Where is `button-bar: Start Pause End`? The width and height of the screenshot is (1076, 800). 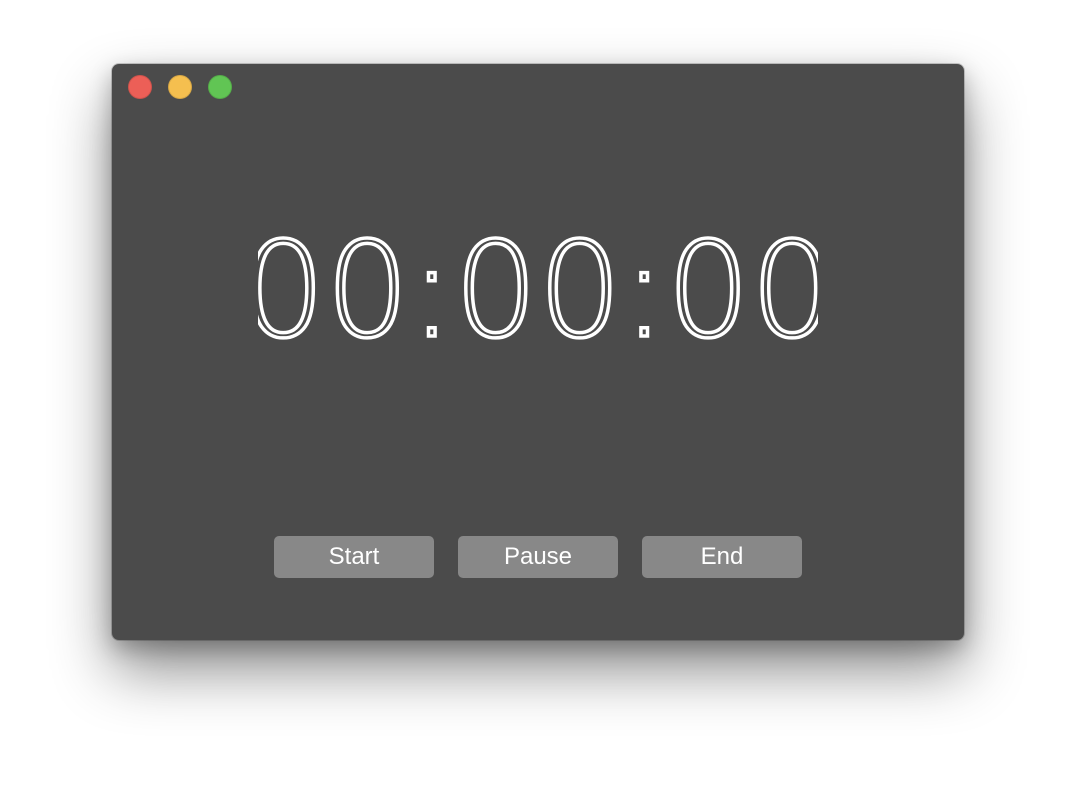 button-bar: Start Pause End is located at coordinates (538, 557).